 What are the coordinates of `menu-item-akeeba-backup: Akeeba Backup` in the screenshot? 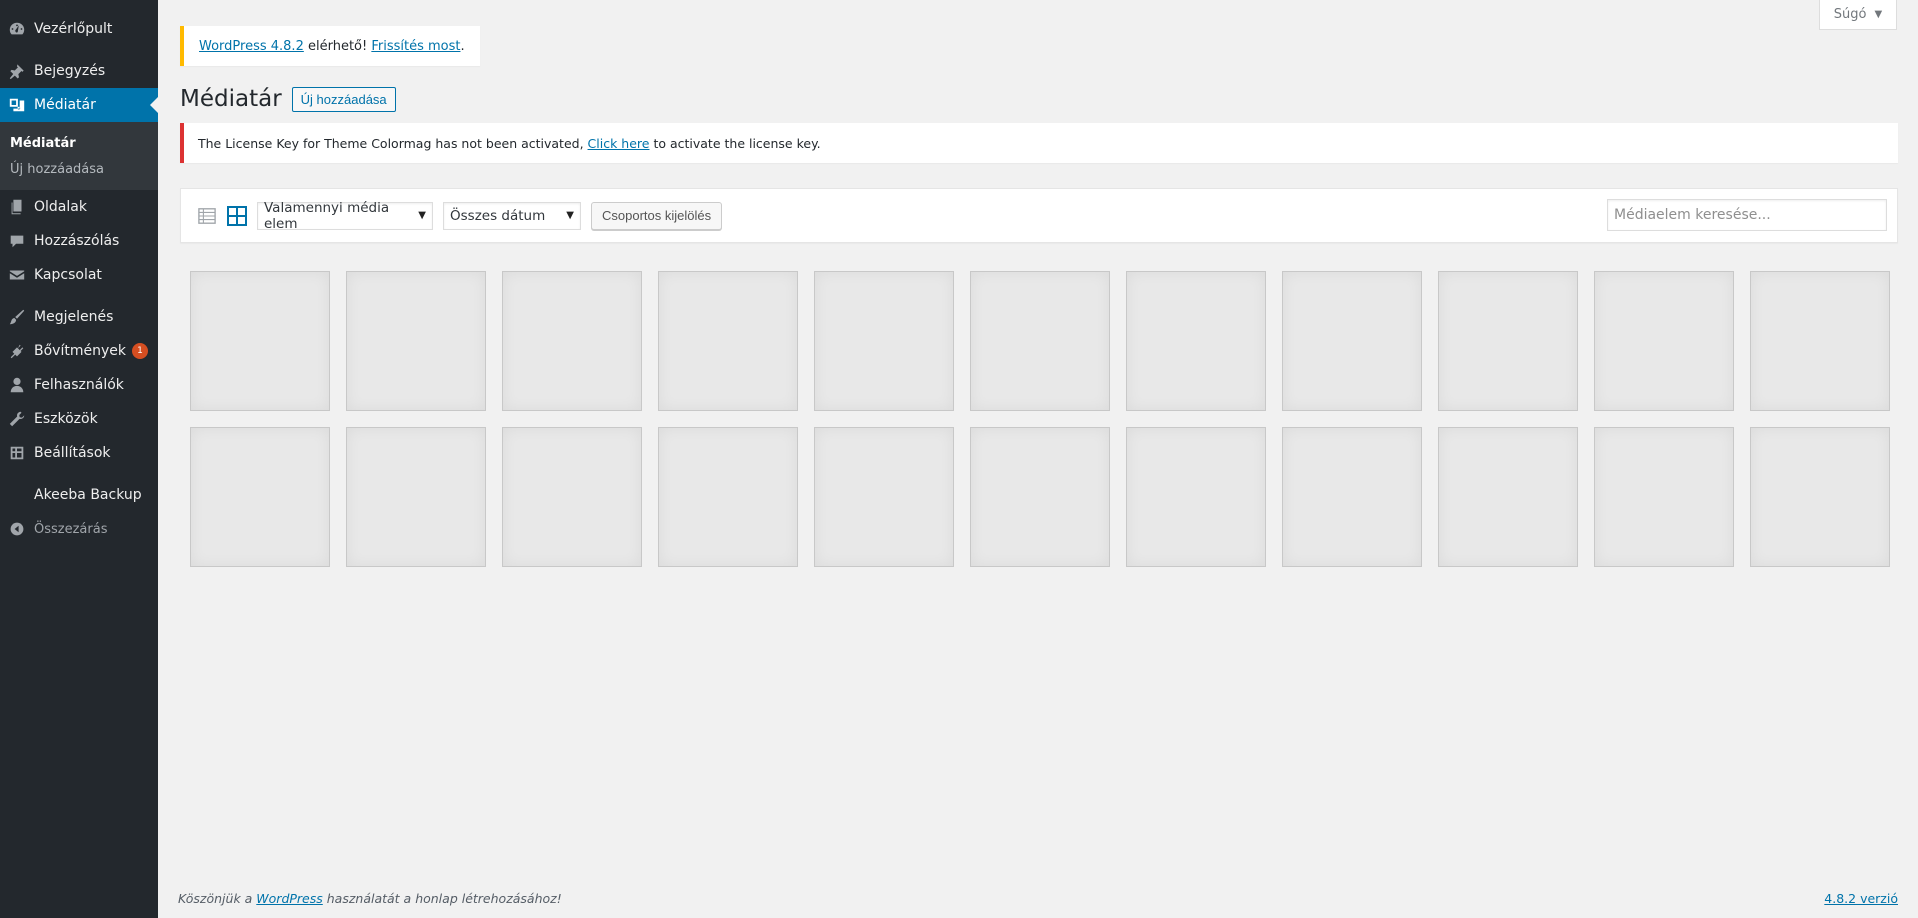 It's located at (79, 495).